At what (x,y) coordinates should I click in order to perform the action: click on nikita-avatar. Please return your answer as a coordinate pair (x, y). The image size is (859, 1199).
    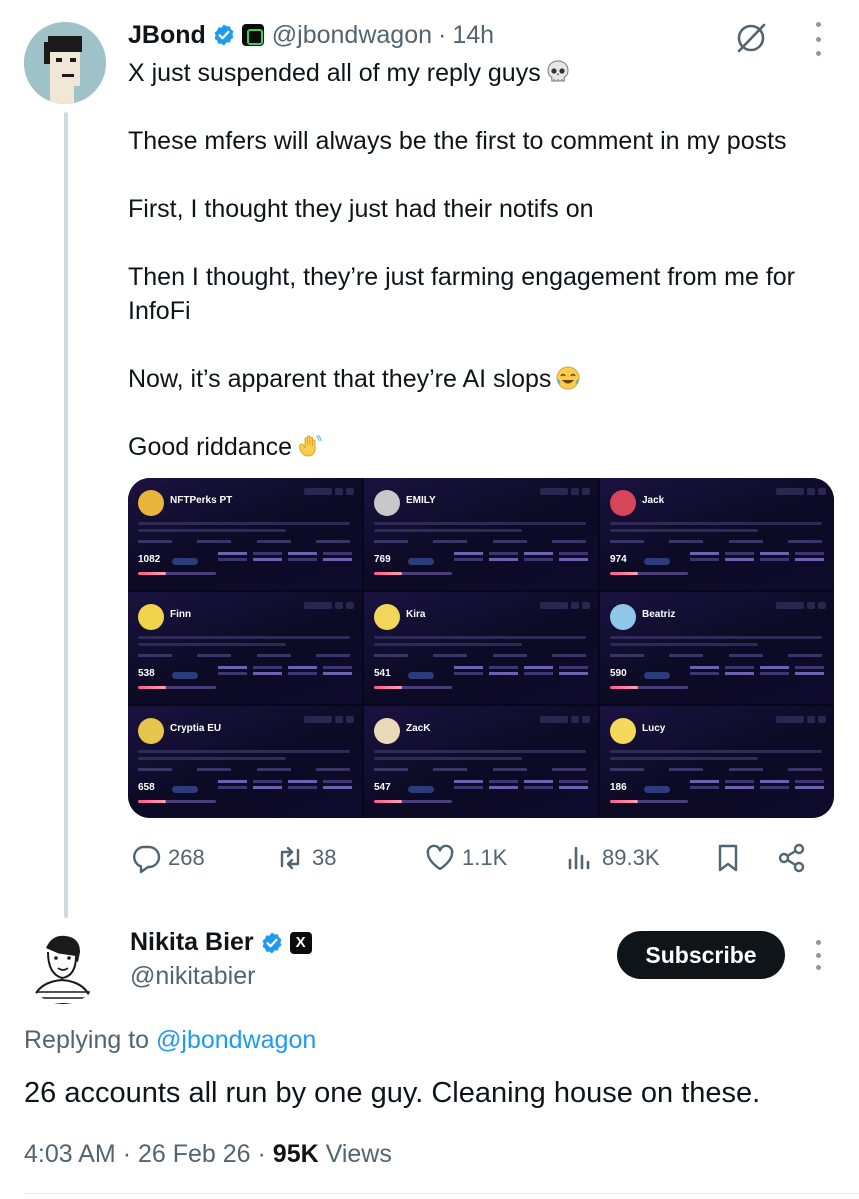
    Looking at the image, I should click on (63, 965).